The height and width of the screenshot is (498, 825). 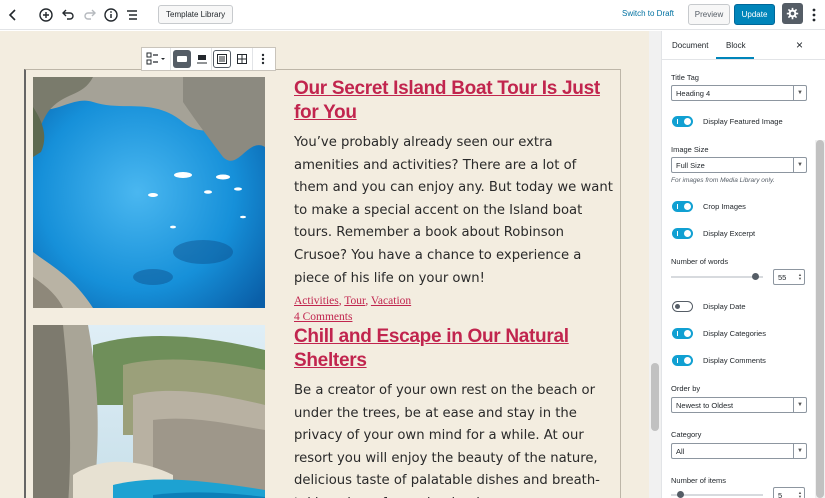 What do you see at coordinates (680, 494) in the screenshot?
I see `items-range-thumb` at bounding box center [680, 494].